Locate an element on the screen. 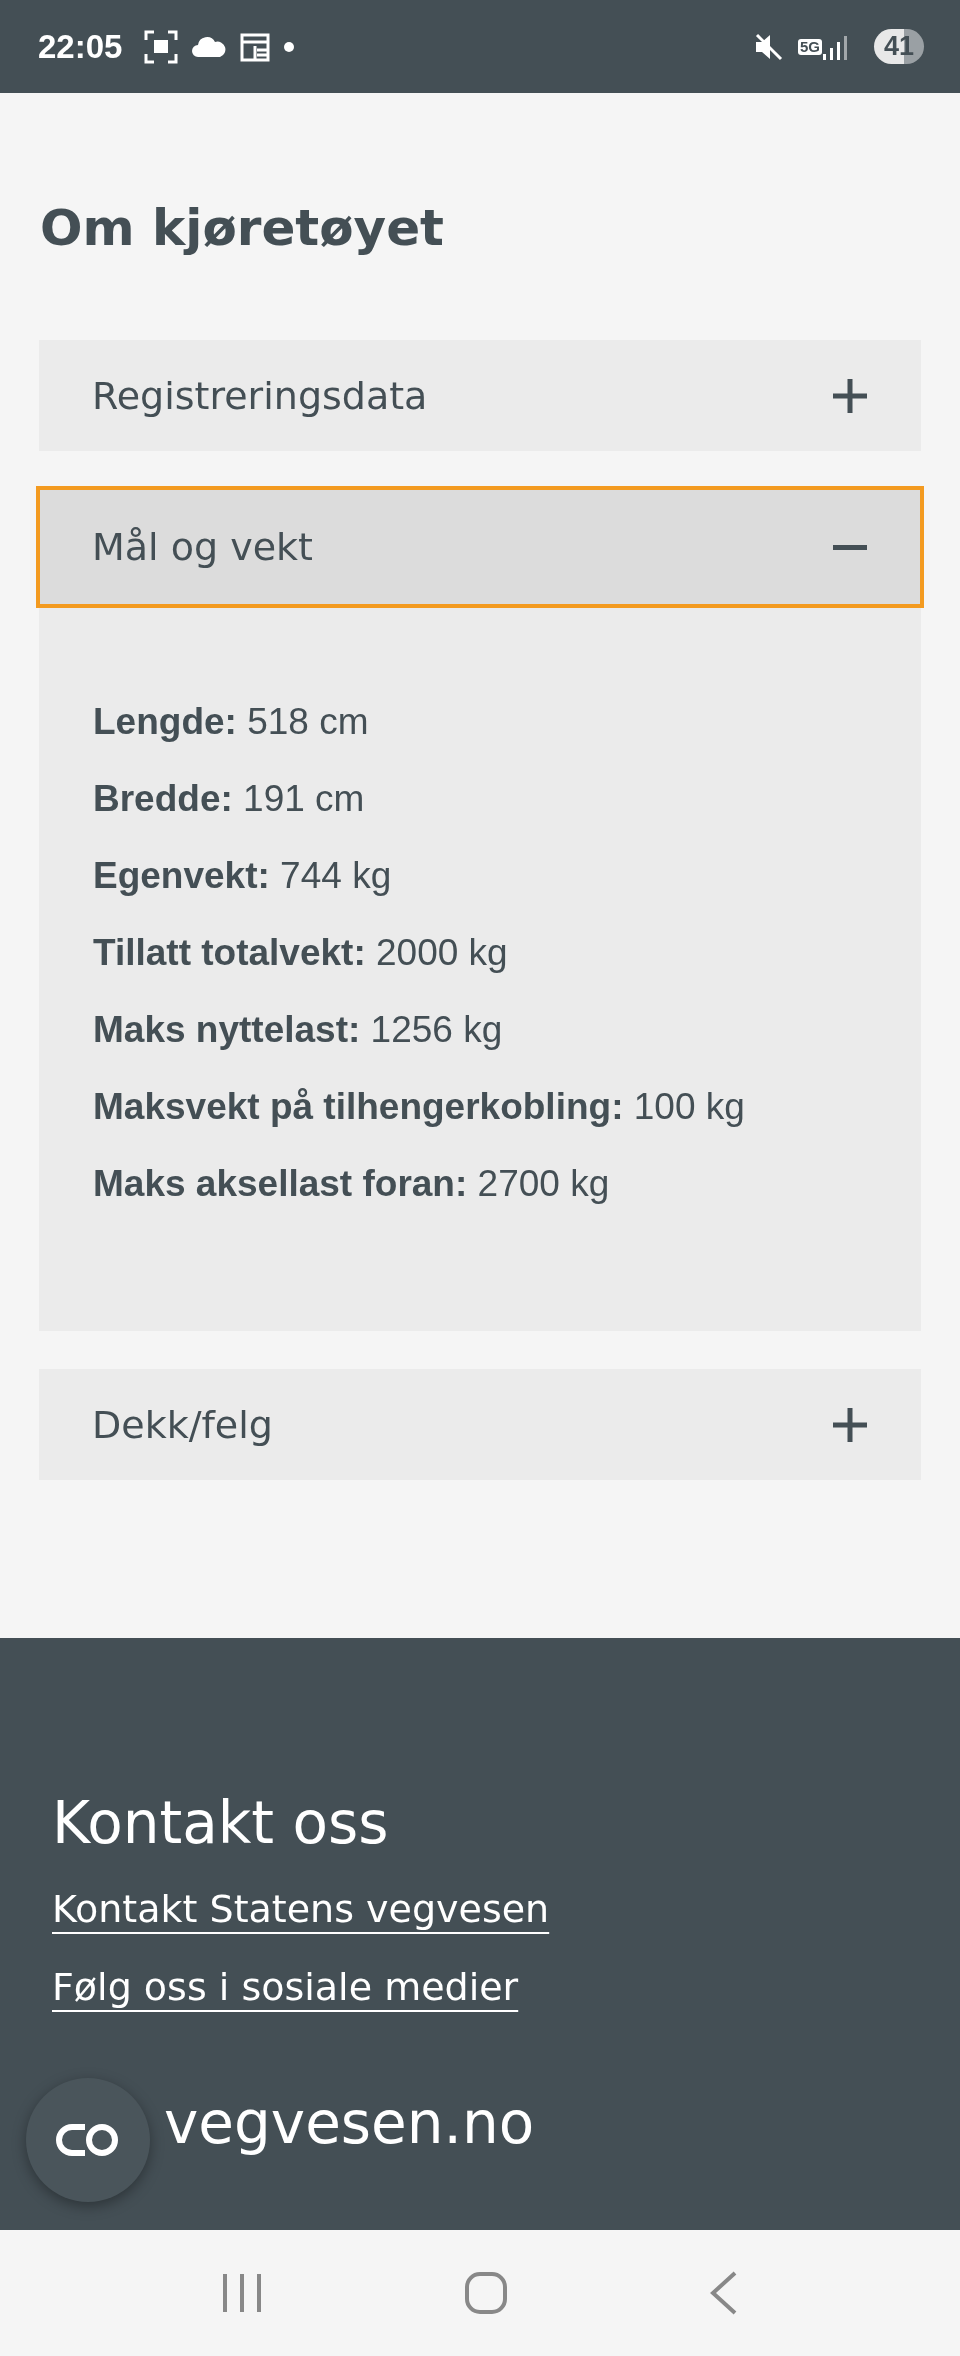  accordion-header: Dekk/felg is located at coordinates (480, 1424).